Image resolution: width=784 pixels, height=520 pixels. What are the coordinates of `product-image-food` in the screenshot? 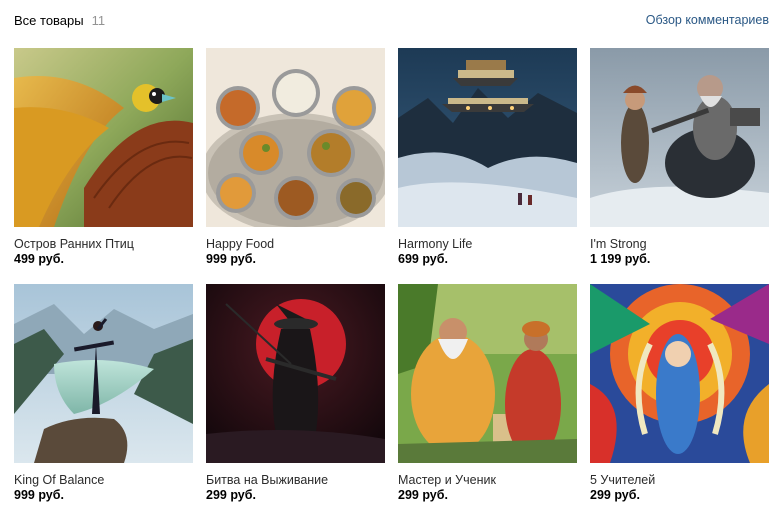 It's located at (295, 137).